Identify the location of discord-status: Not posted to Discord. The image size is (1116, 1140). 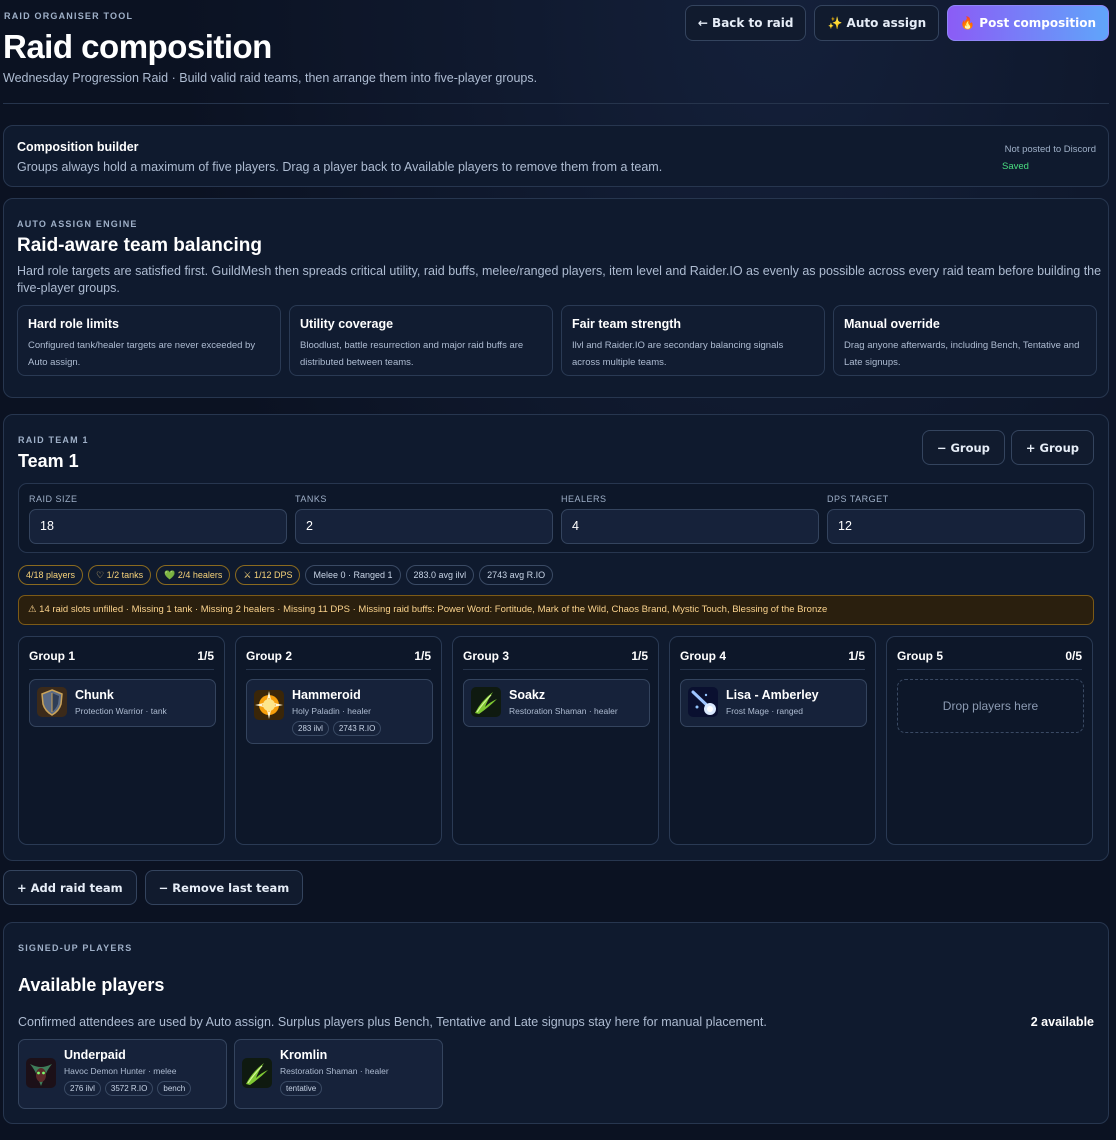
(1050, 149).